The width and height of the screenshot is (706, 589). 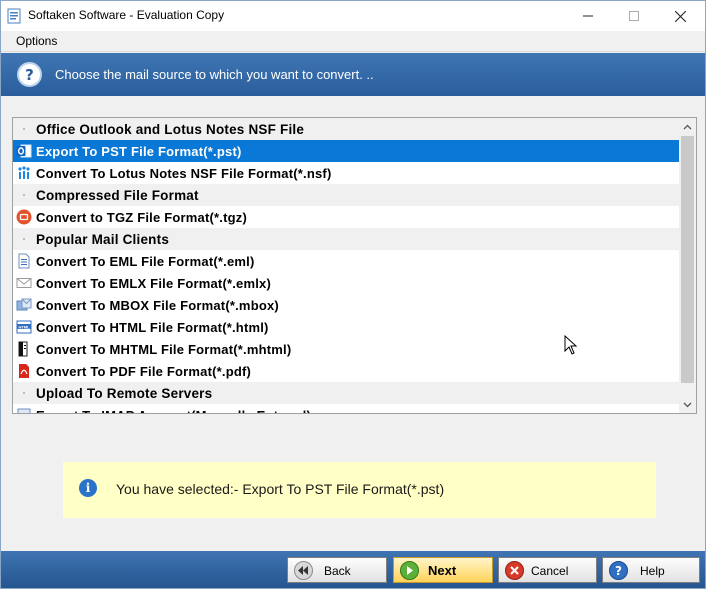 I want to click on group-label: Popular Mail Clients, so click(x=103, y=239).